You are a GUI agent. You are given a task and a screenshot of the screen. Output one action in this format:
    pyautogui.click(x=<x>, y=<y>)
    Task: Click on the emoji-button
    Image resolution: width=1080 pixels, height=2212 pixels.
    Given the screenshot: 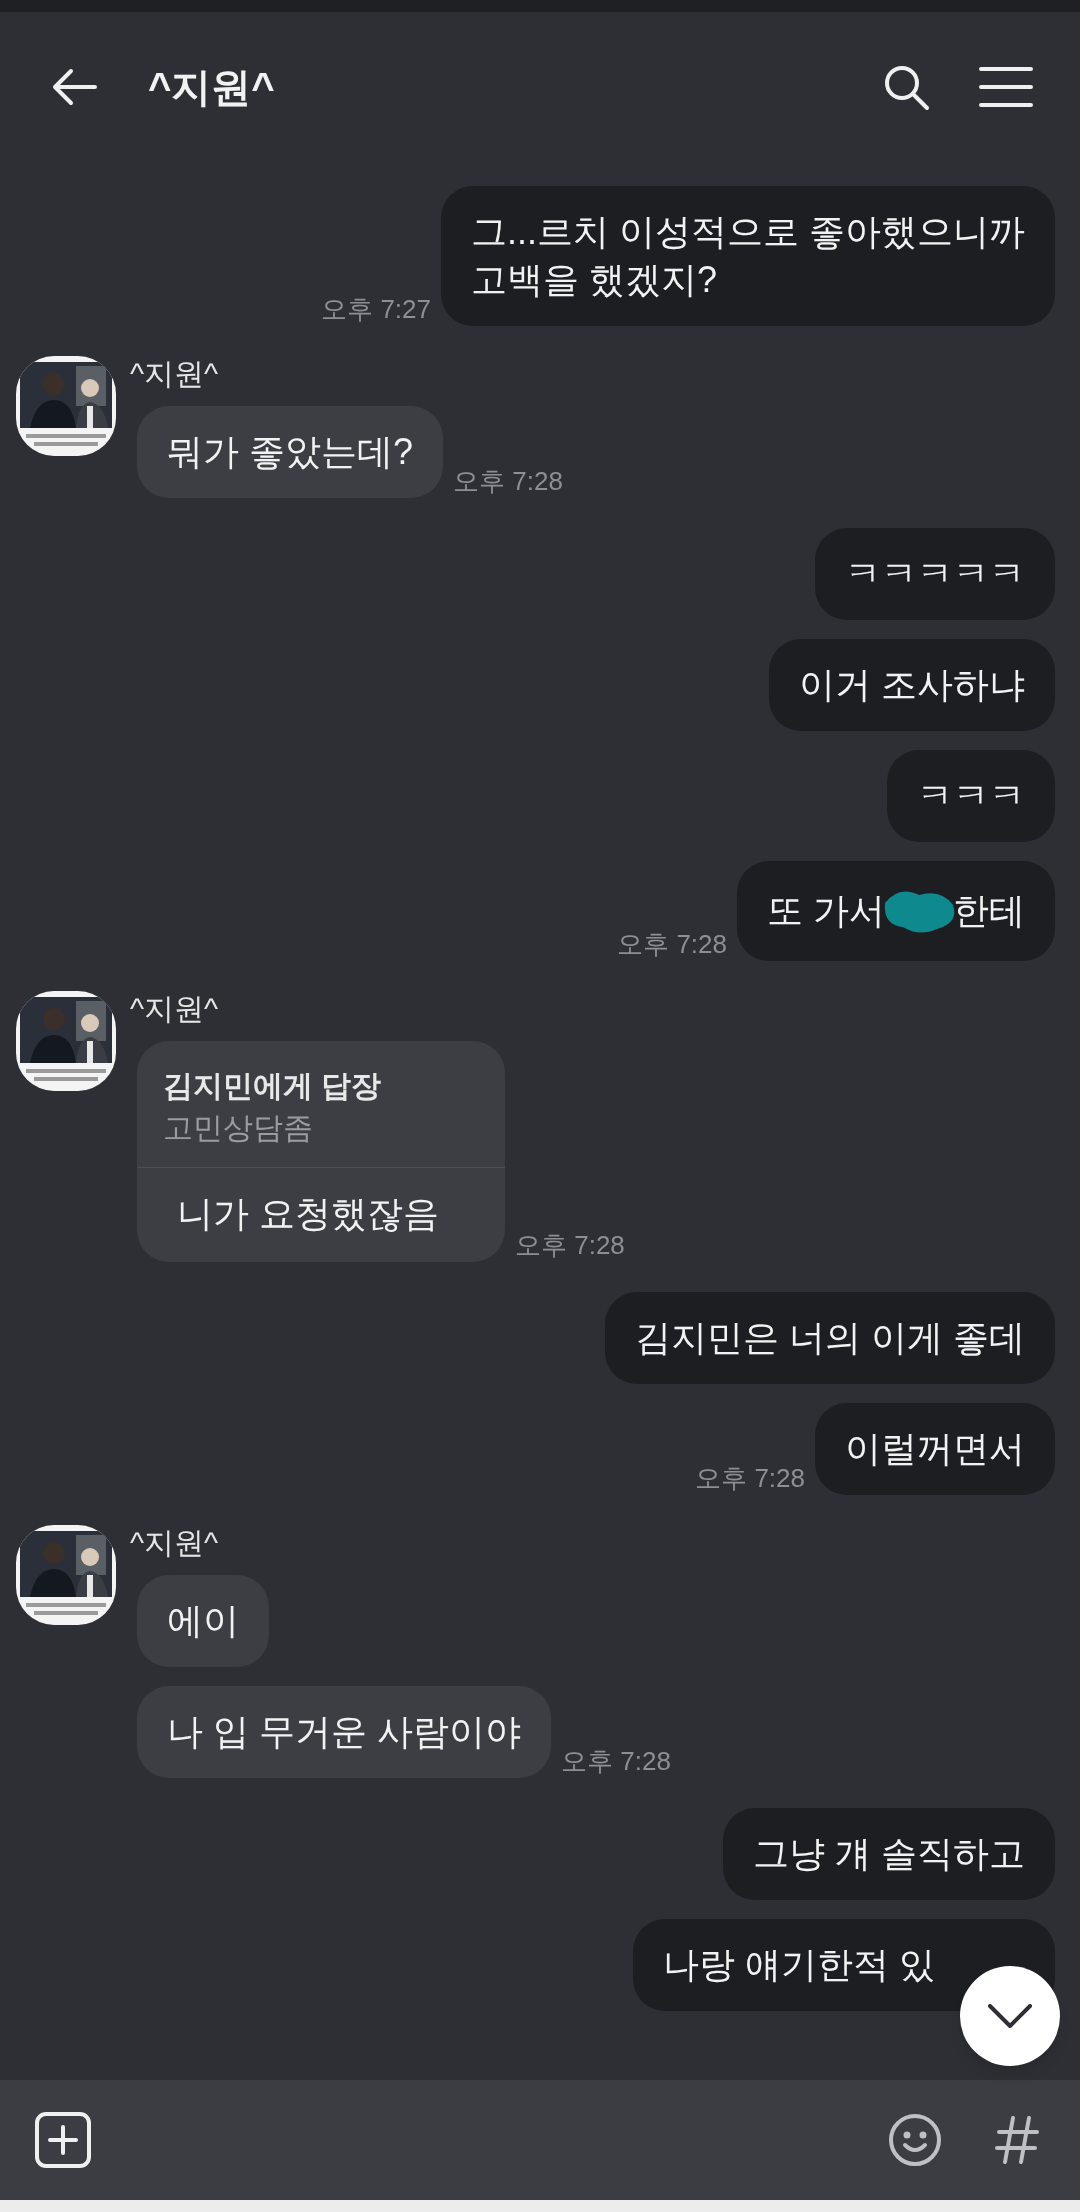 What is the action you would take?
    pyautogui.click(x=915, y=2140)
    